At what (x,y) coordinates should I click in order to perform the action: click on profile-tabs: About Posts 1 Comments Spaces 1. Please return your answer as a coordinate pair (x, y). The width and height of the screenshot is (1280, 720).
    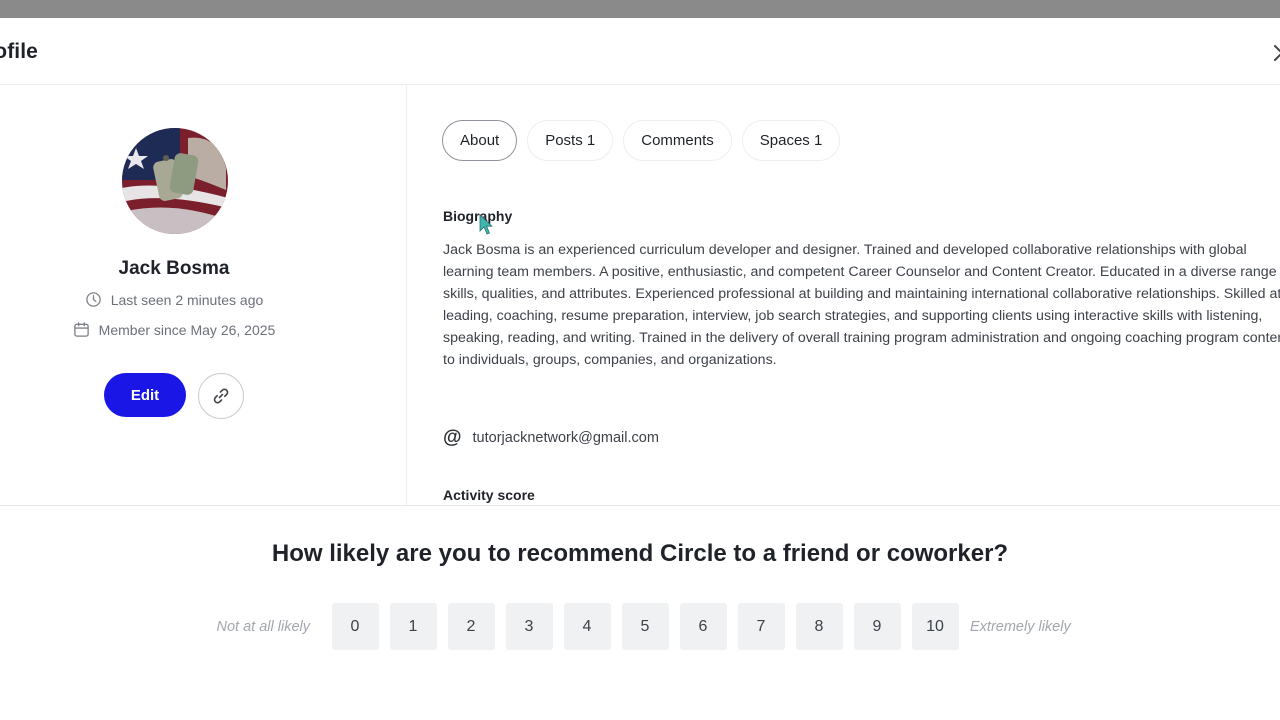
    Looking at the image, I should click on (641, 140).